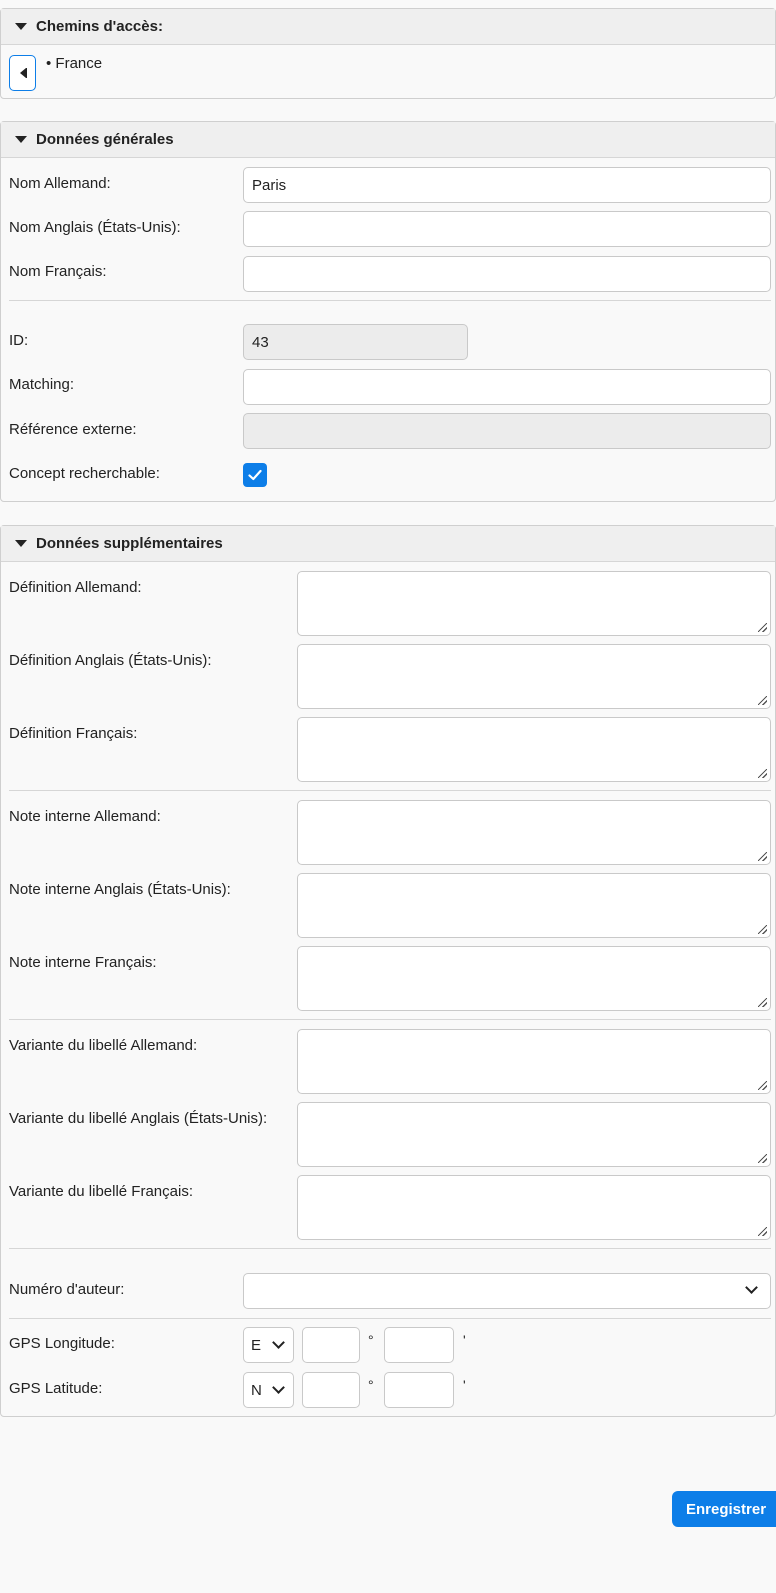 Image resolution: width=776 pixels, height=1593 pixels. What do you see at coordinates (331, 1390) in the screenshot?
I see `gps-lat-degrees-input` at bounding box center [331, 1390].